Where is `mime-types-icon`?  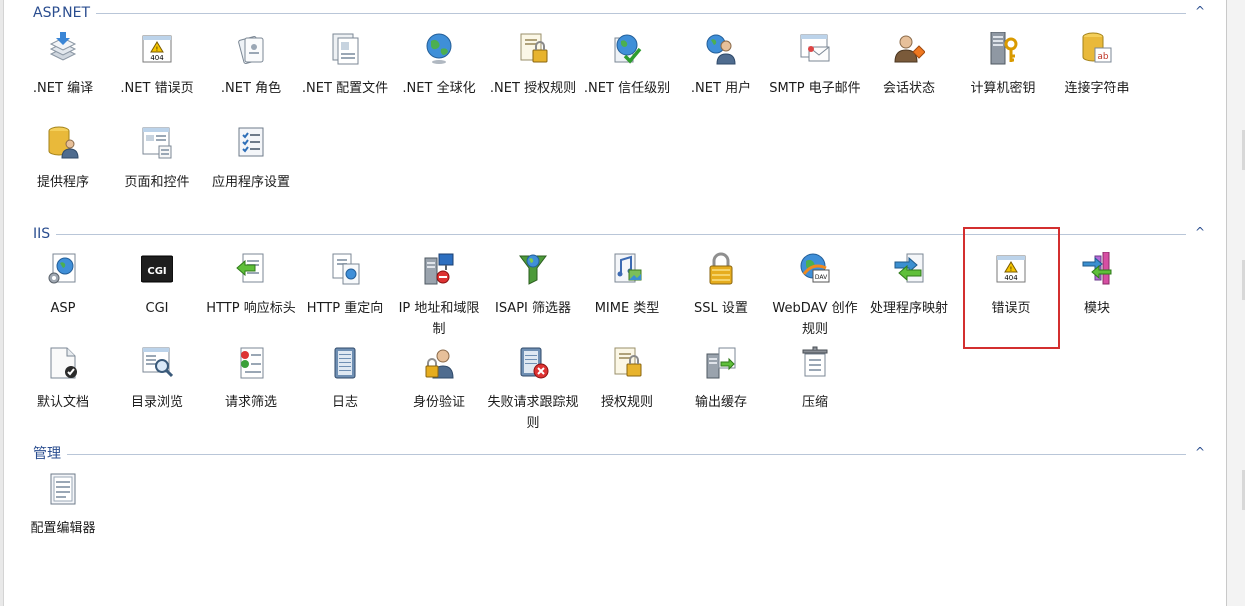 mime-types-icon is located at coordinates (628, 268).